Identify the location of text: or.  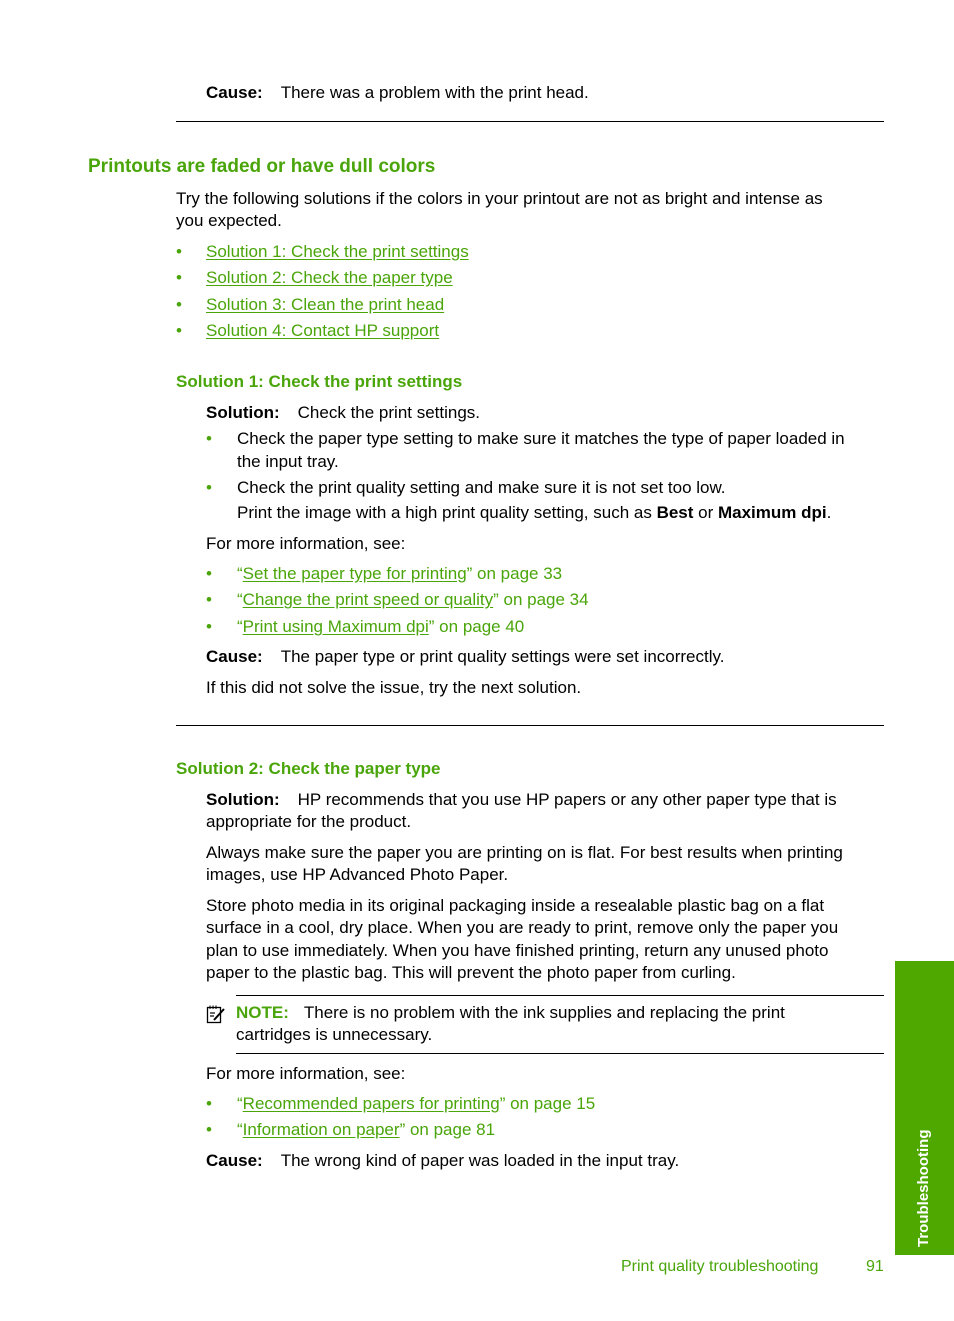
(705, 512).